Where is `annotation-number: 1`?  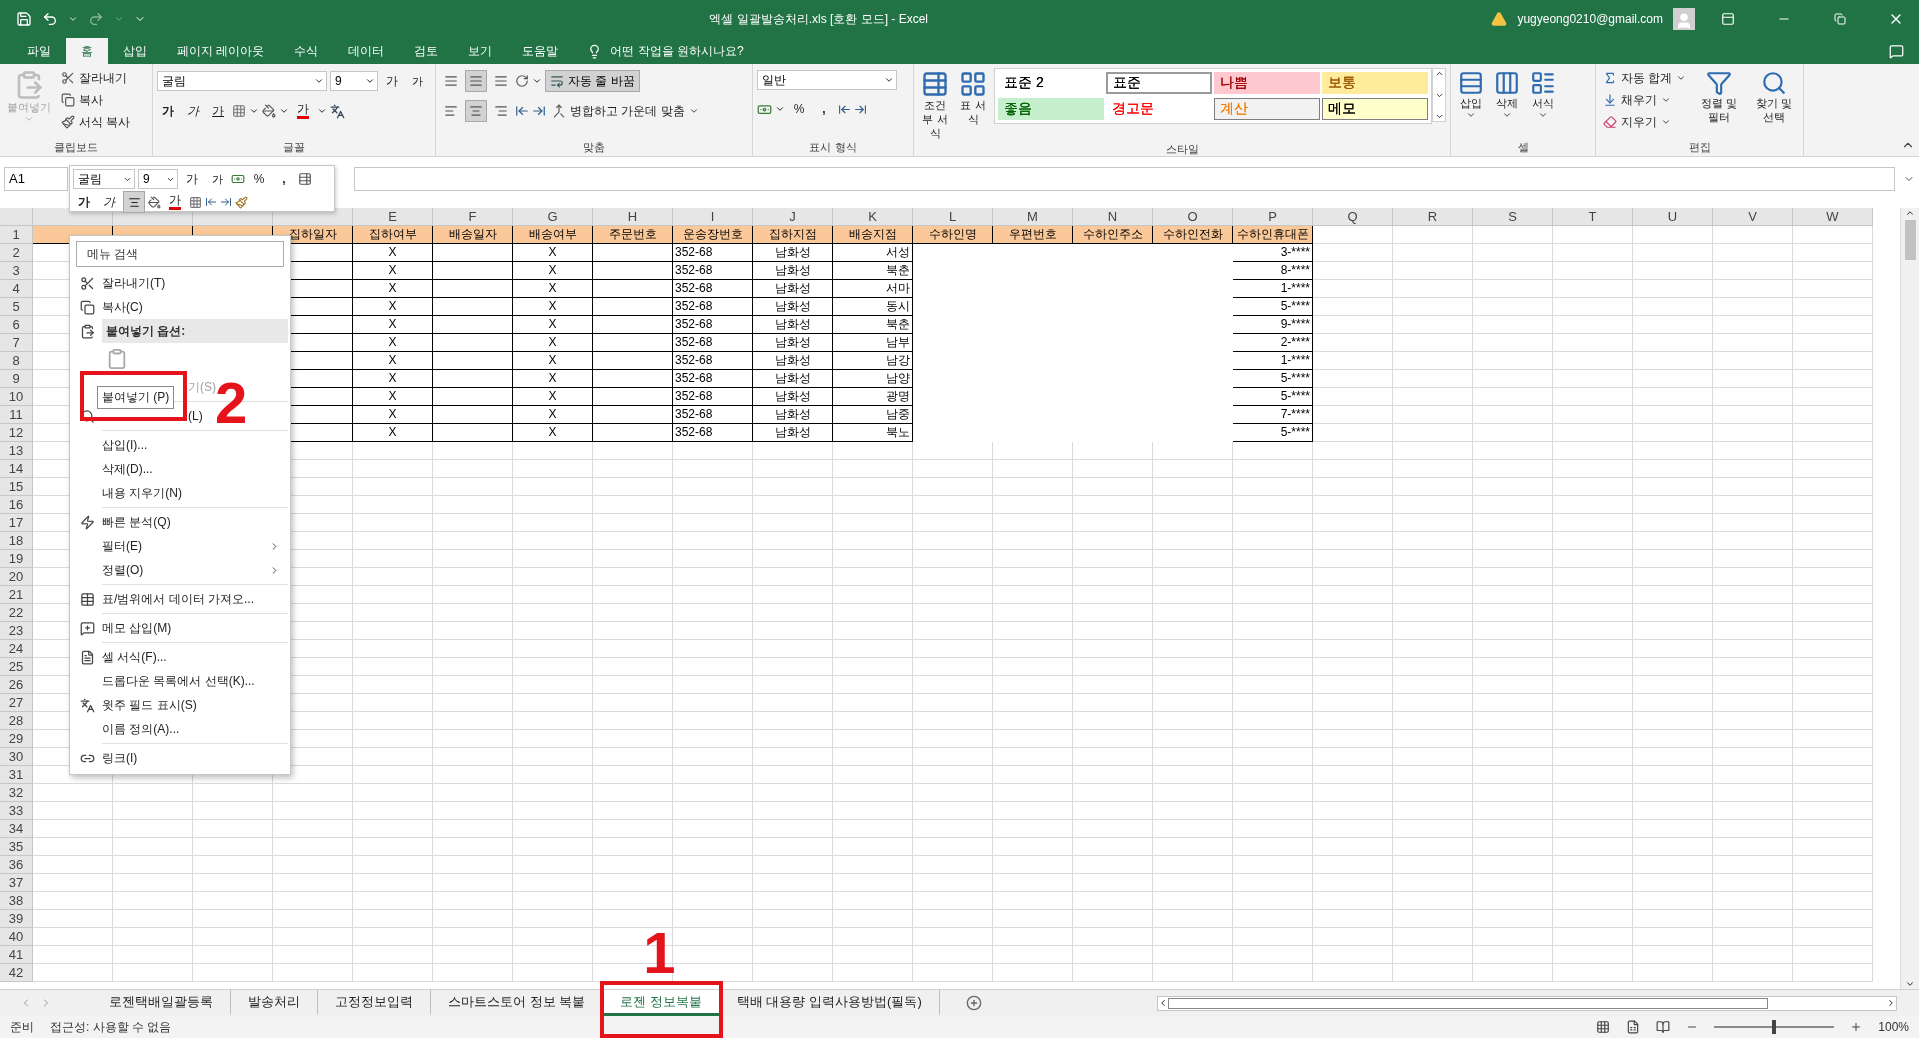 annotation-number: 1 is located at coordinates (659, 953).